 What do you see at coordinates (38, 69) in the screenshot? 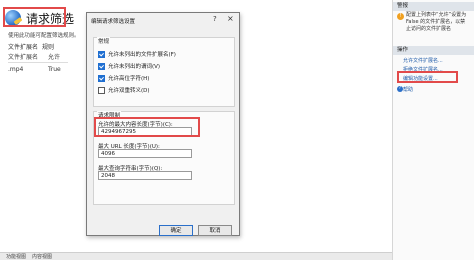
I see `table-row: .mp4 True` at bounding box center [38, 69].